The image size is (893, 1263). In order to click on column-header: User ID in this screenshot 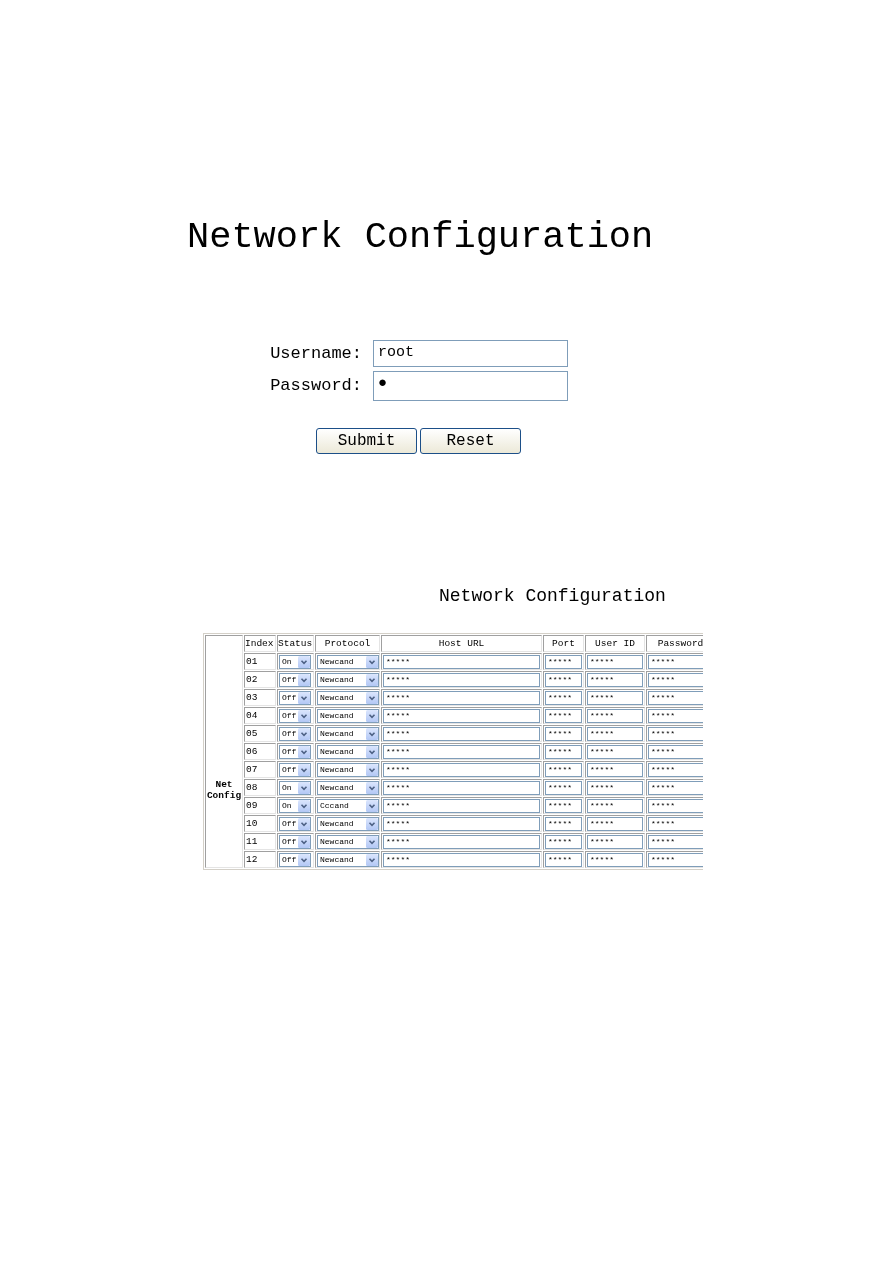, I will do `click(615, 643)`.